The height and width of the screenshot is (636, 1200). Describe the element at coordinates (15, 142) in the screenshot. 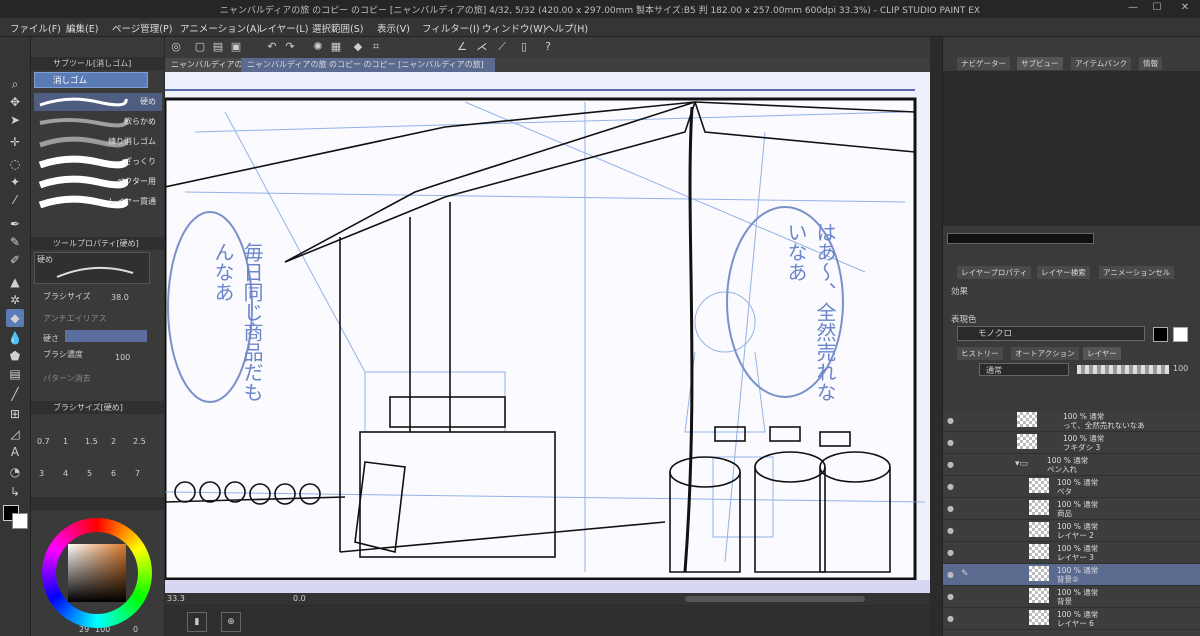

I see `move-layer-icon: ✛` at that location.